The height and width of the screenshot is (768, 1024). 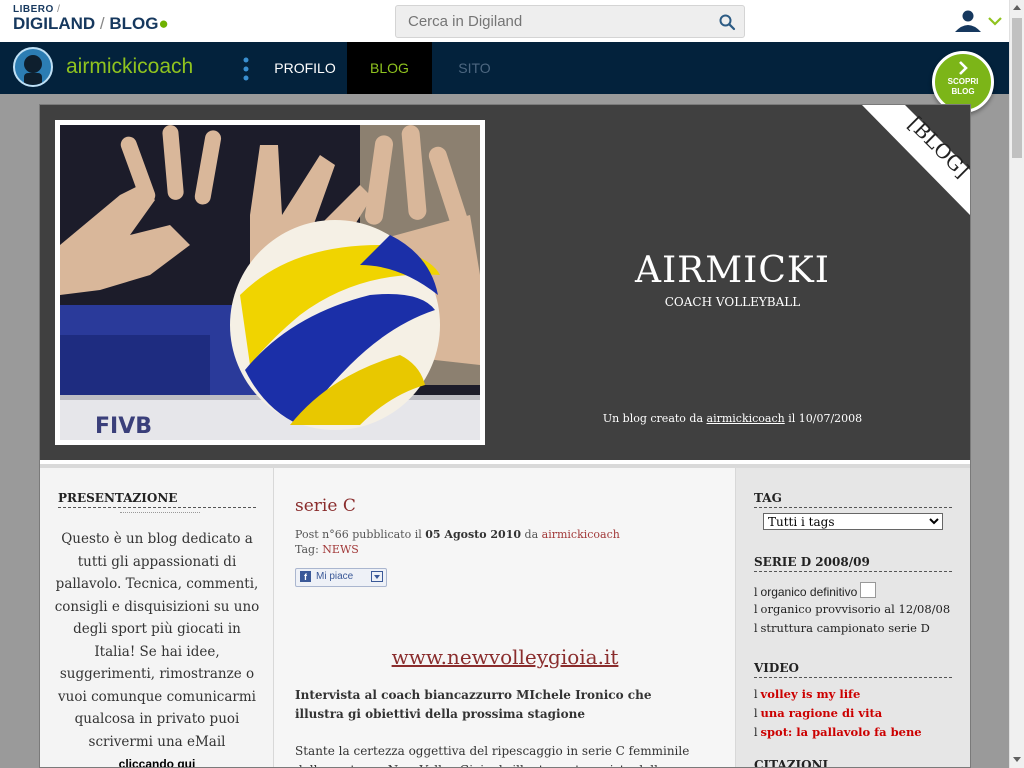 I want to click on serie-item-label: organico provvisorio al 12/08/08, so click(x=856, y=609).